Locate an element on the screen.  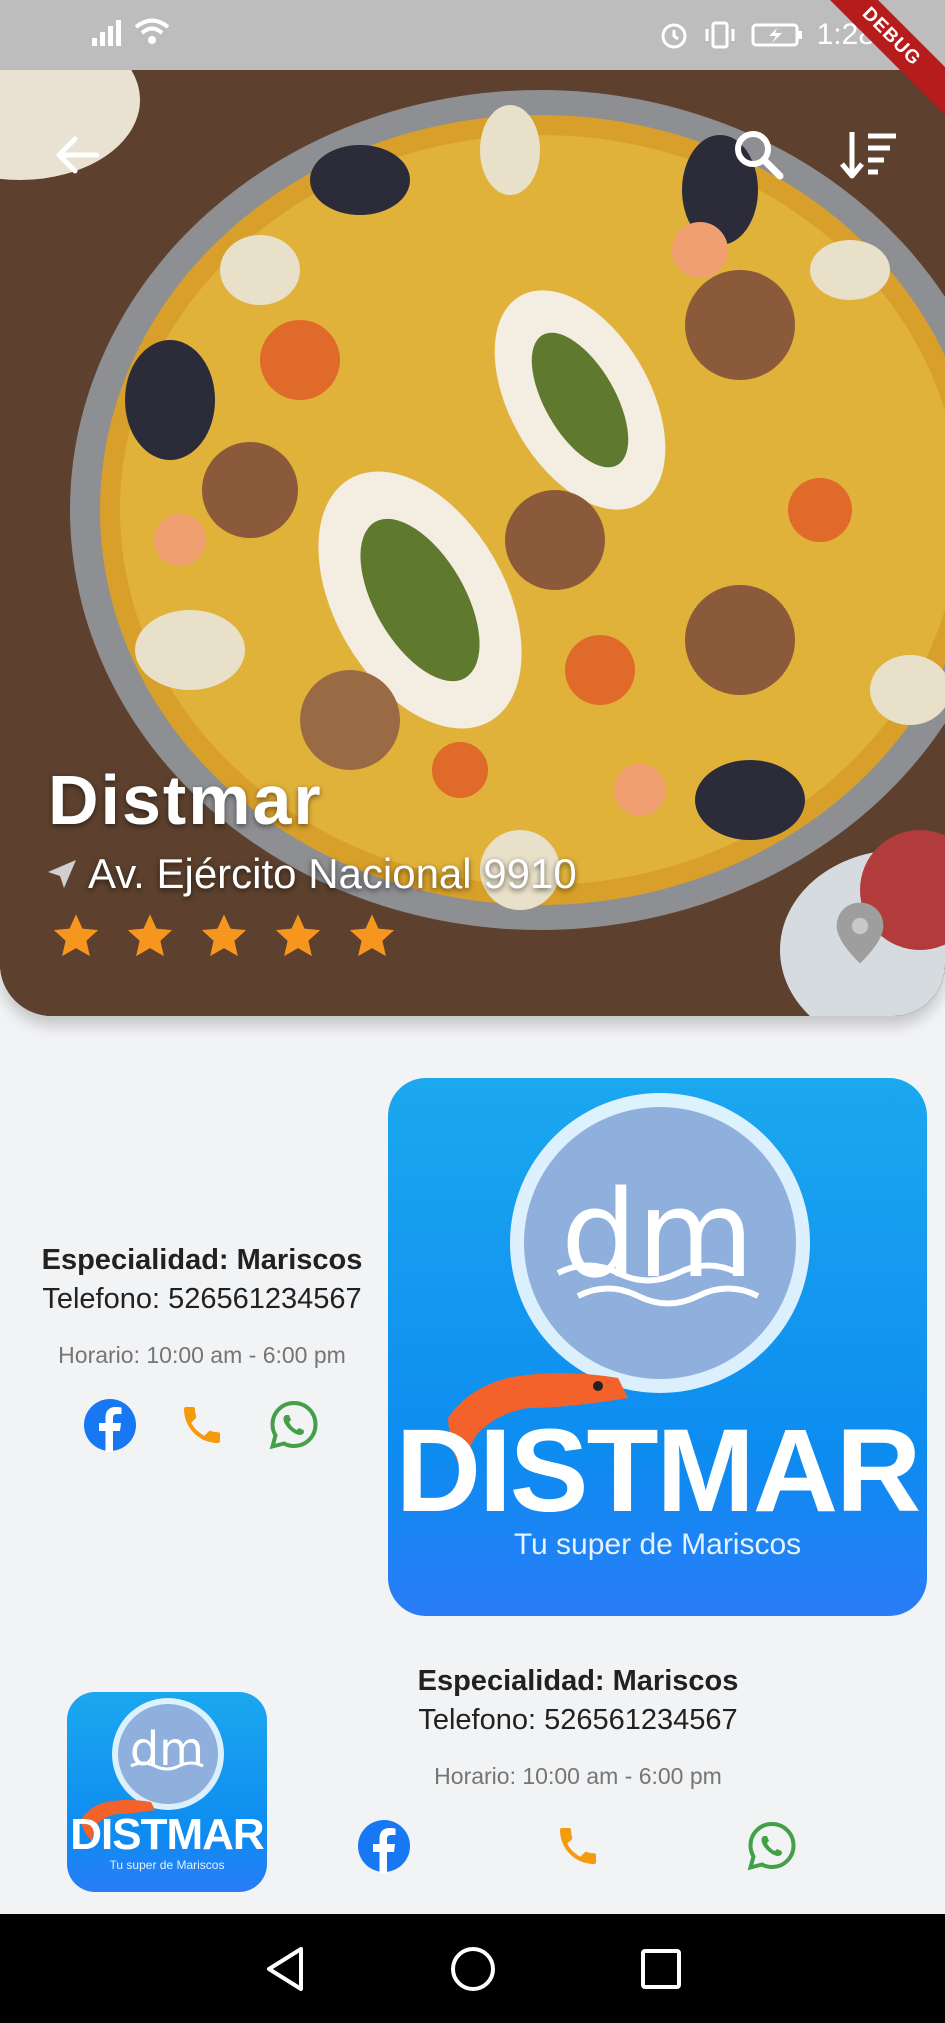
nav-home-button is located at coordinates (473, 1969).